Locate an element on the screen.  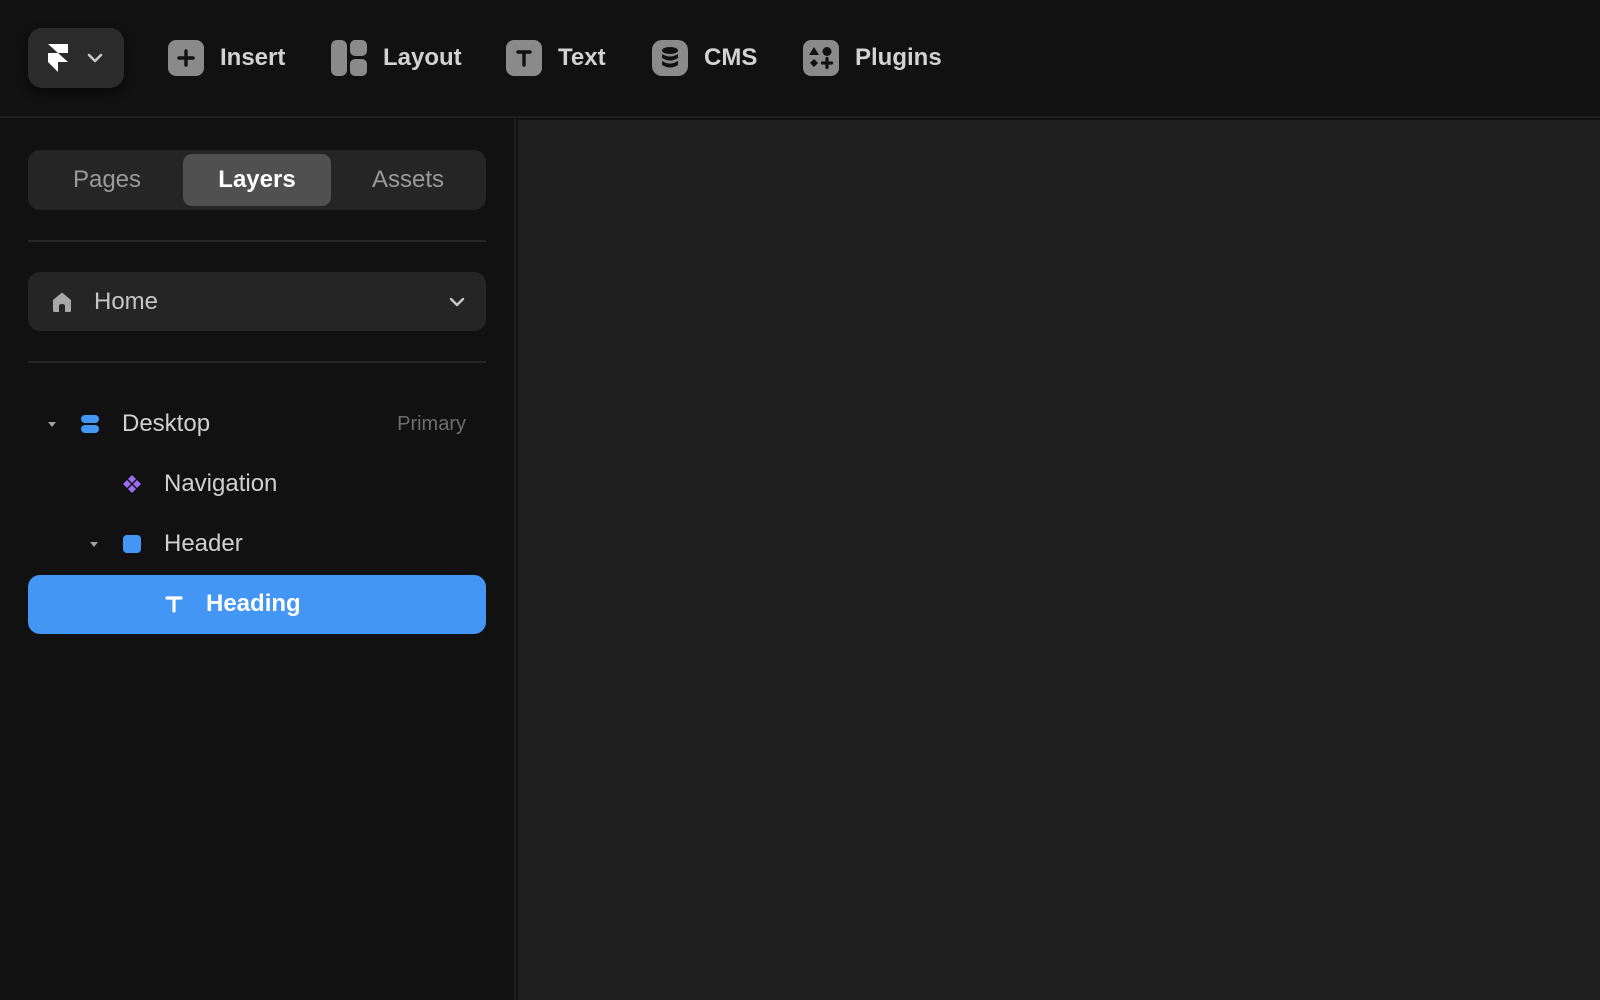
layer-row-desktop: Desktop Primary is located at coordinates (257, 424).